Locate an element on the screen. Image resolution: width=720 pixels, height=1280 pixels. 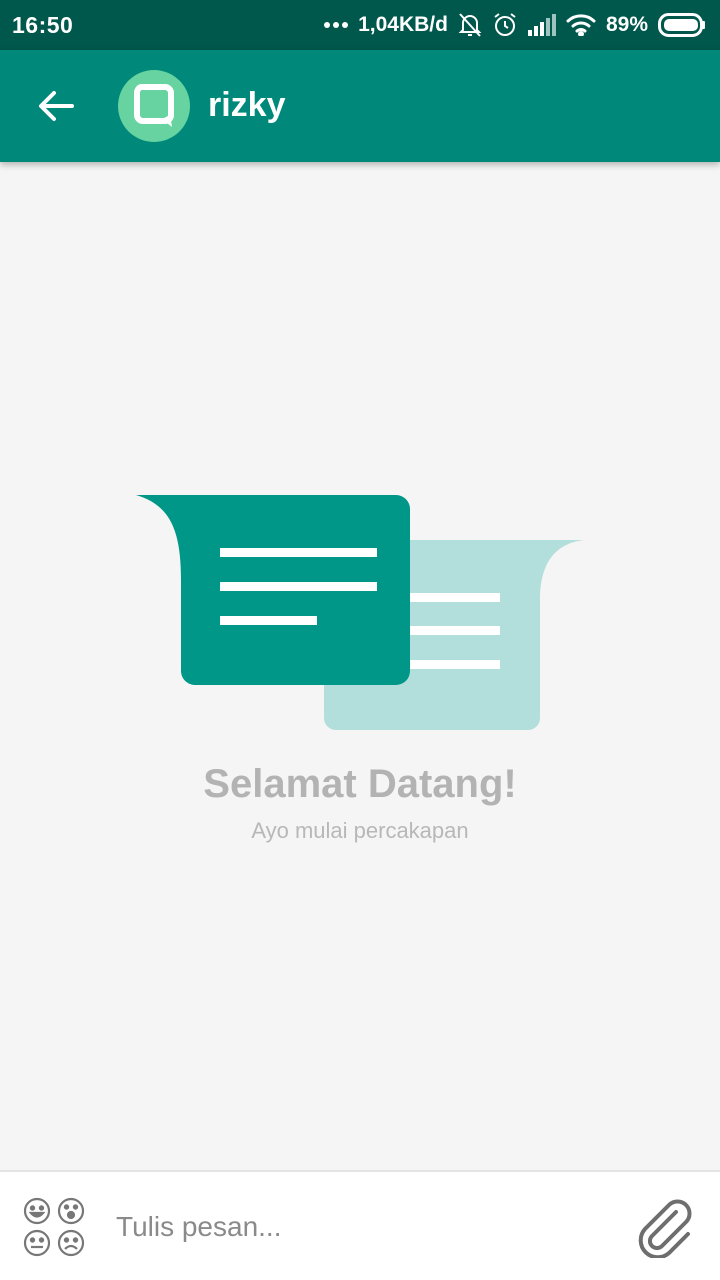
emoji-button is located at coordinates (54, 1227).